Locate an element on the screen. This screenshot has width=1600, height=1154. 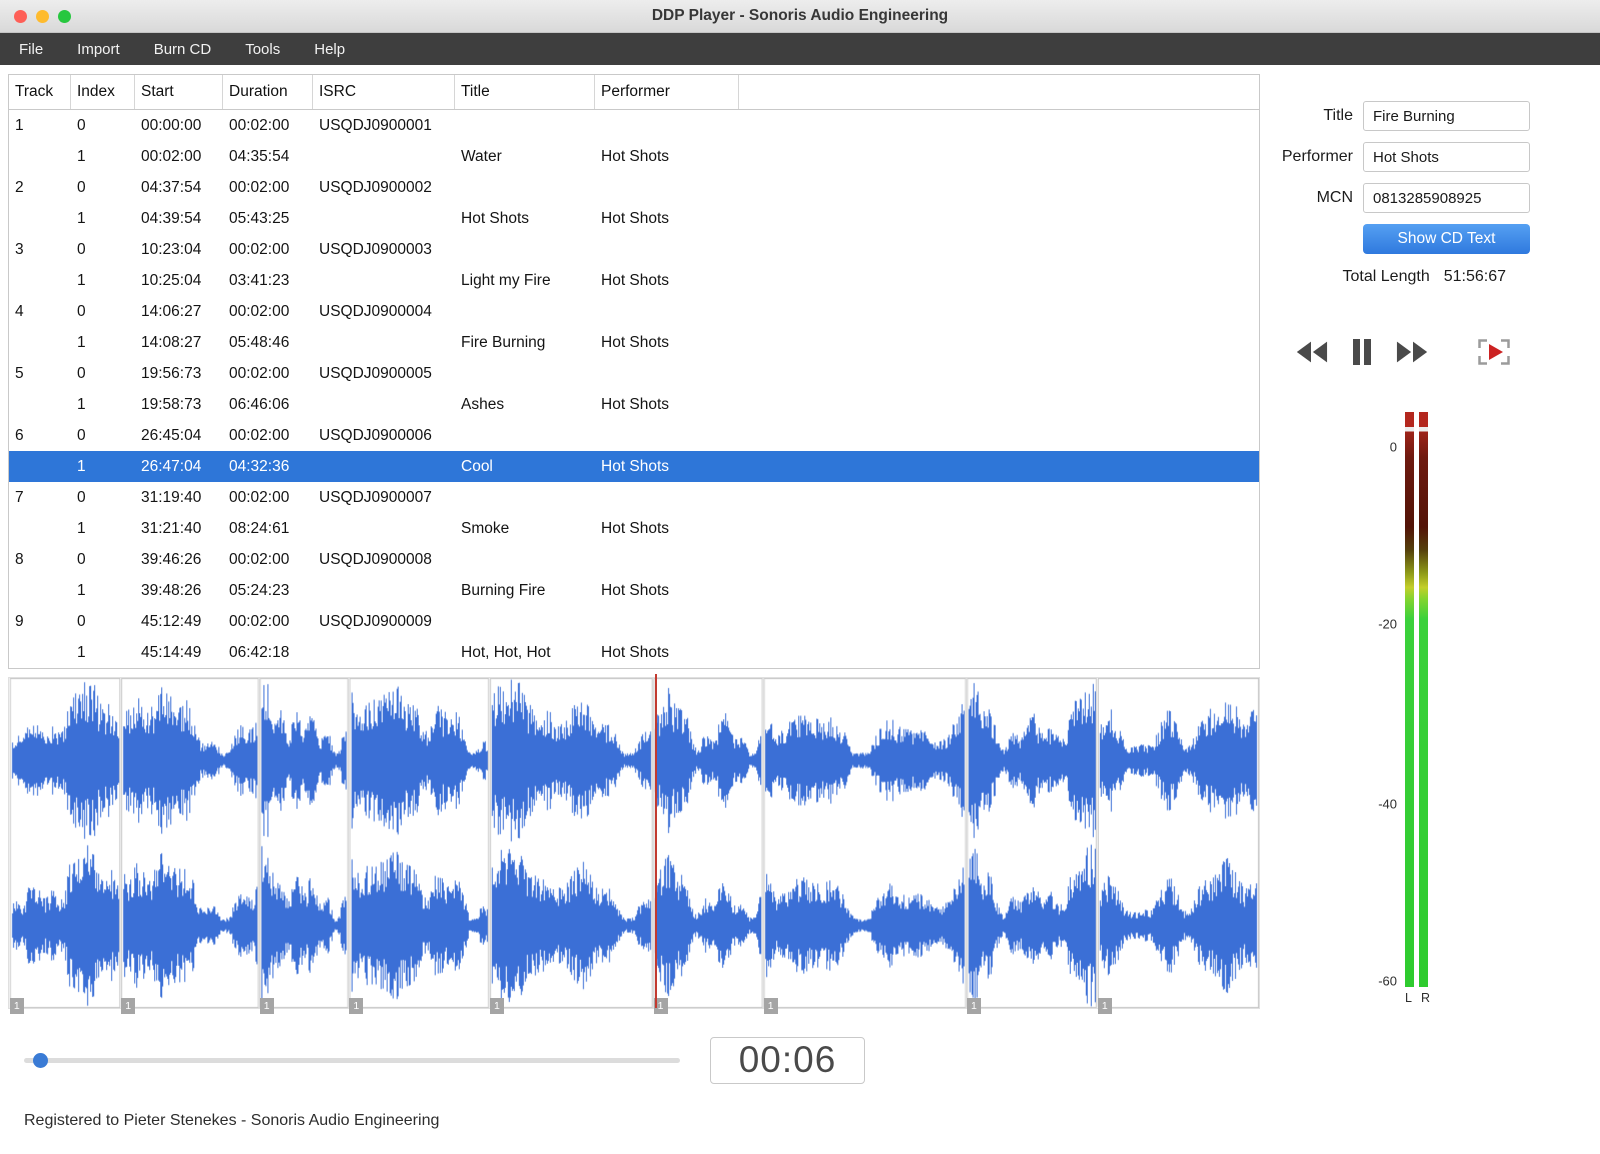
column-header-isrc: ISRC is located at coordinates (384, 92).